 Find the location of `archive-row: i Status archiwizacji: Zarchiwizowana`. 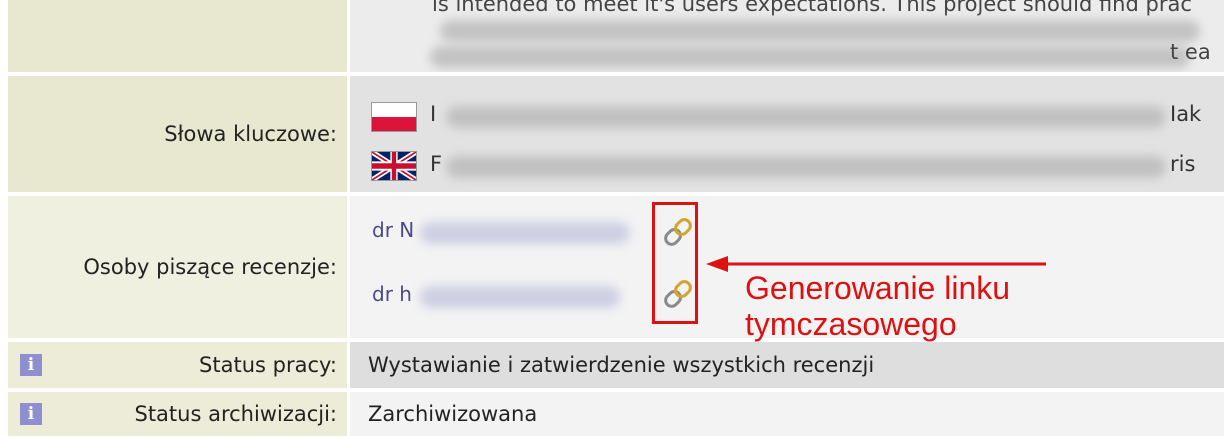

archive-row: i Status archiwizacji: Zarchiwizowana is located at coordinates (616, 415).